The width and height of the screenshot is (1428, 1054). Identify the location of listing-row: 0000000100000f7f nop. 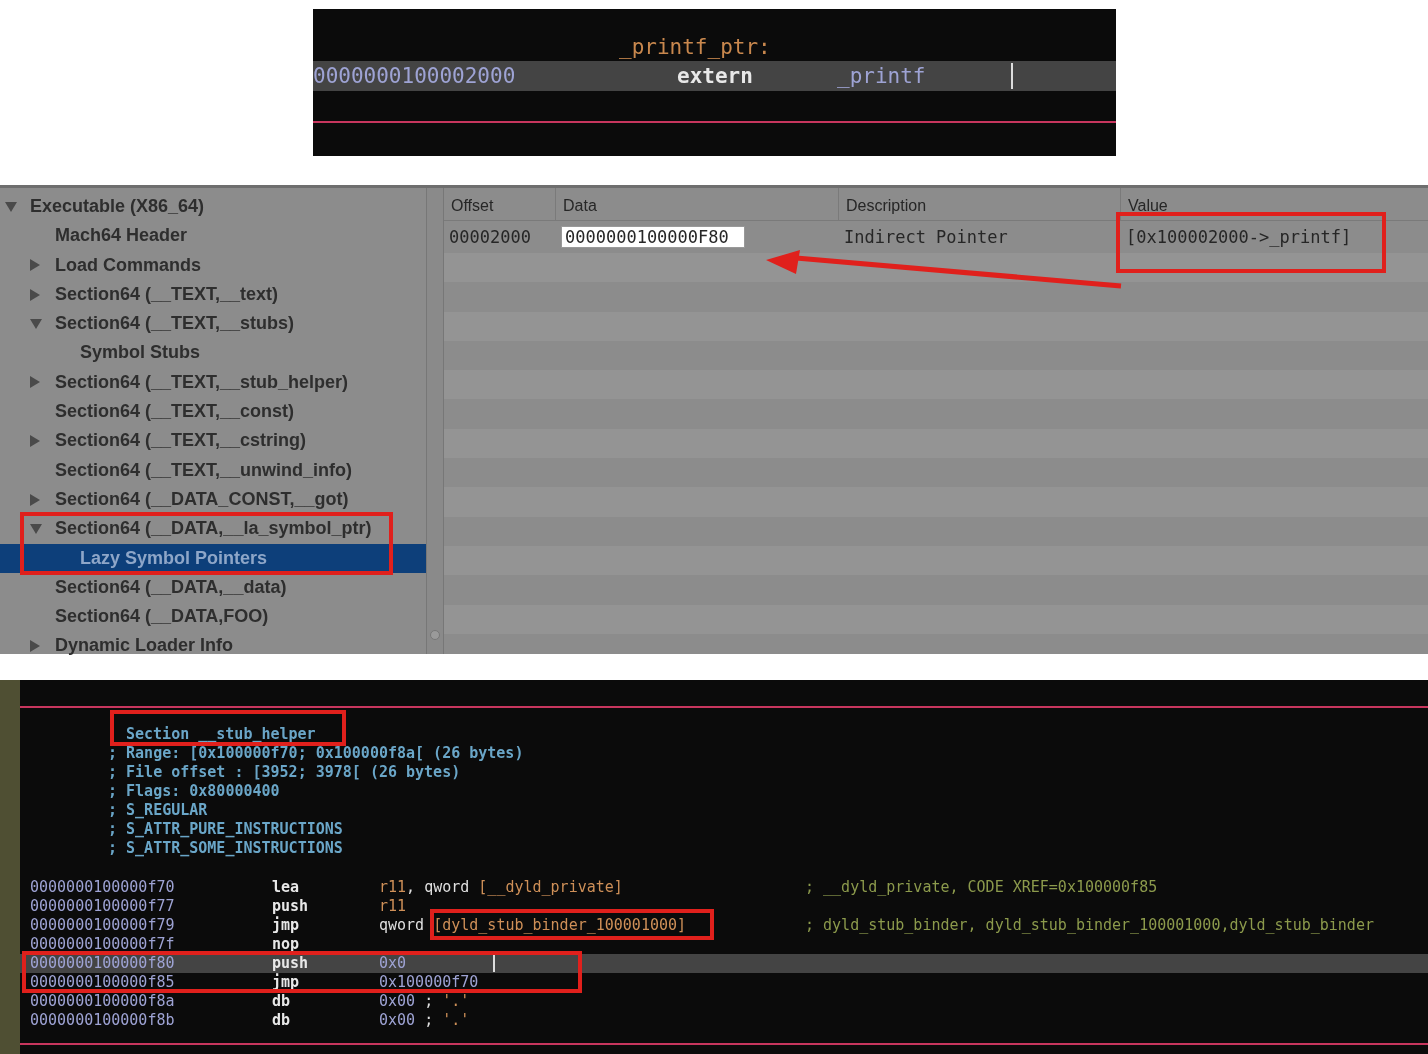
(724, 944).